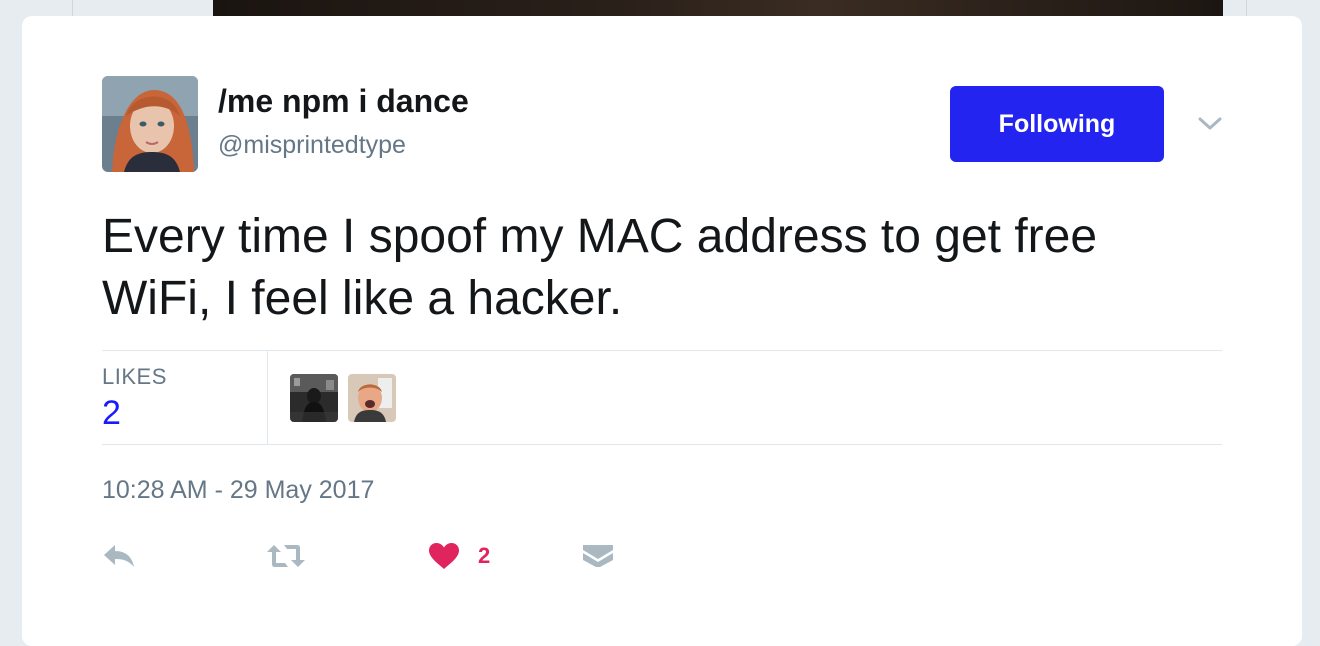 Image resolution: width=1320 pixels, height=646 pixels. Describe the element at coordinates (267, 397) in the screenshot. I see `stats-column-divider` at that location.